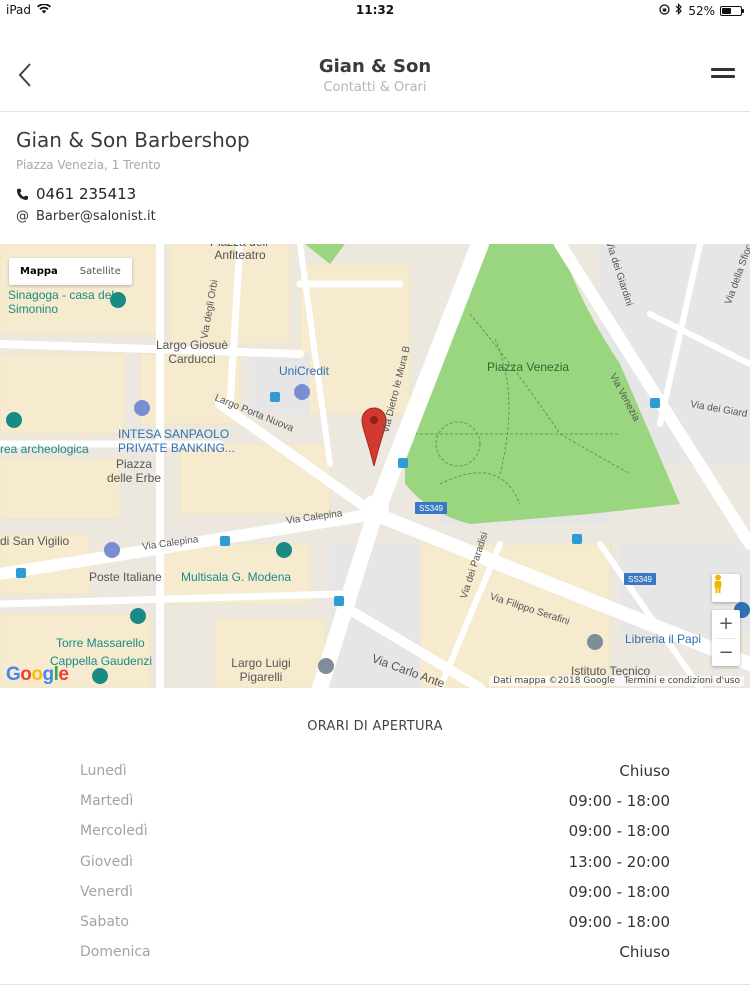 The width and height of the screenshot is (750, 1000). I want to click on map-label: Sinagoga - casa del Simonino, so click(61, 302).